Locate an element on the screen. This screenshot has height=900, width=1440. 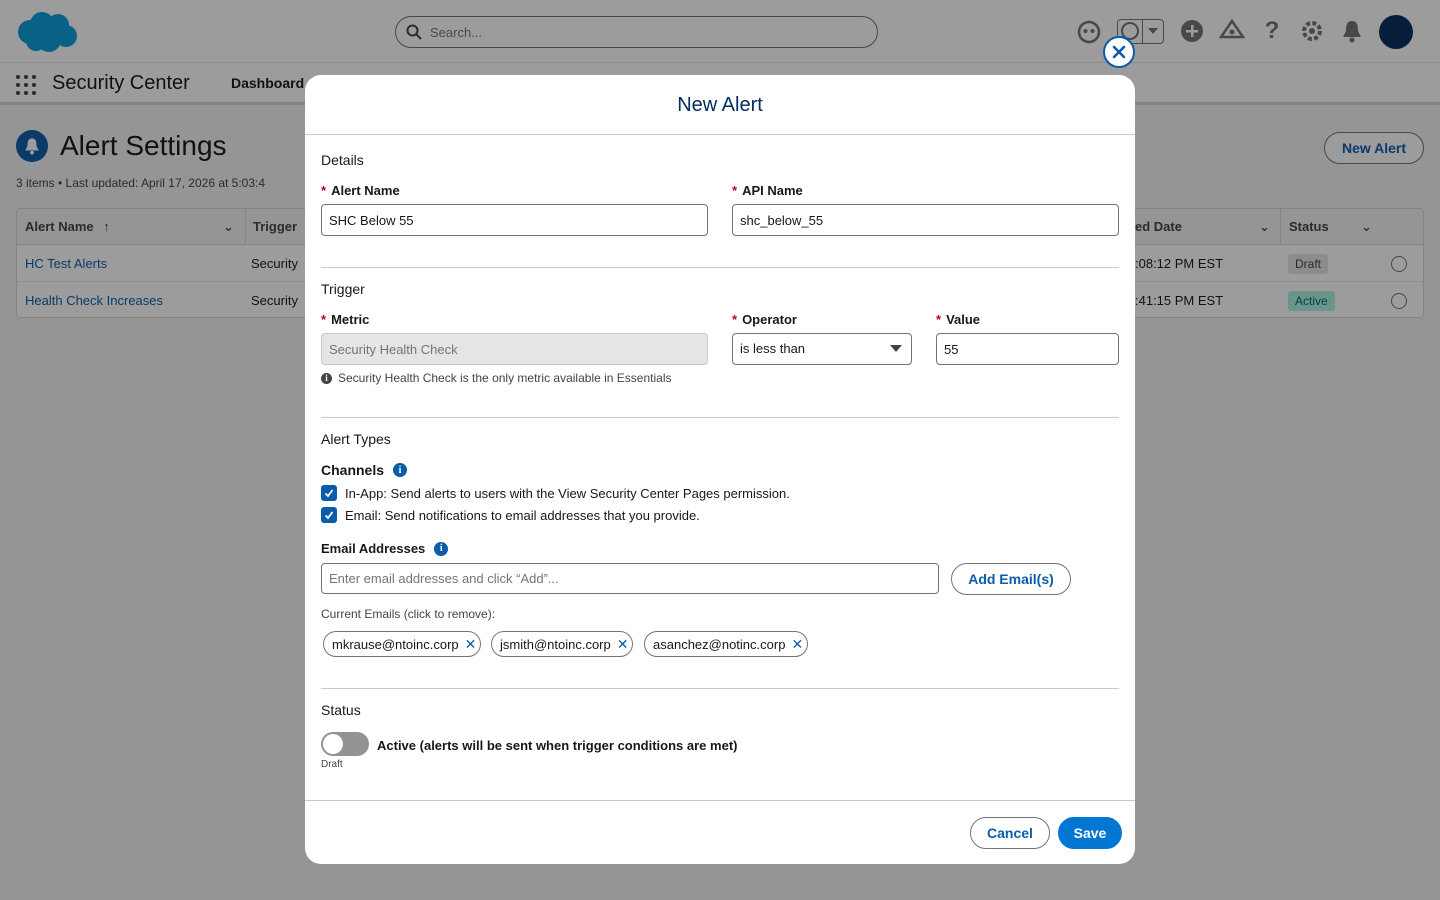
email-addresses-heading: Email Addresses i is located at coordinates (385, 548).